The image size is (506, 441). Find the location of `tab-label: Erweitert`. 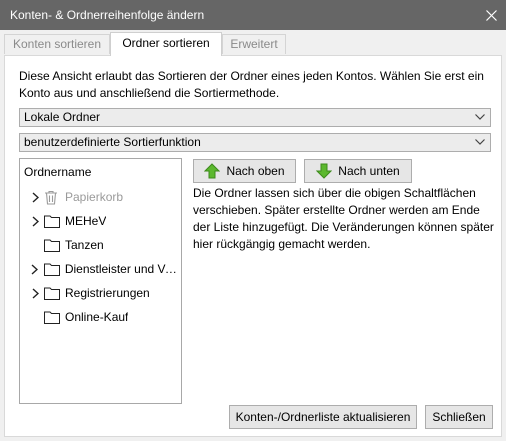

tab-label: Erweitert is located at coordinates (254, 44).